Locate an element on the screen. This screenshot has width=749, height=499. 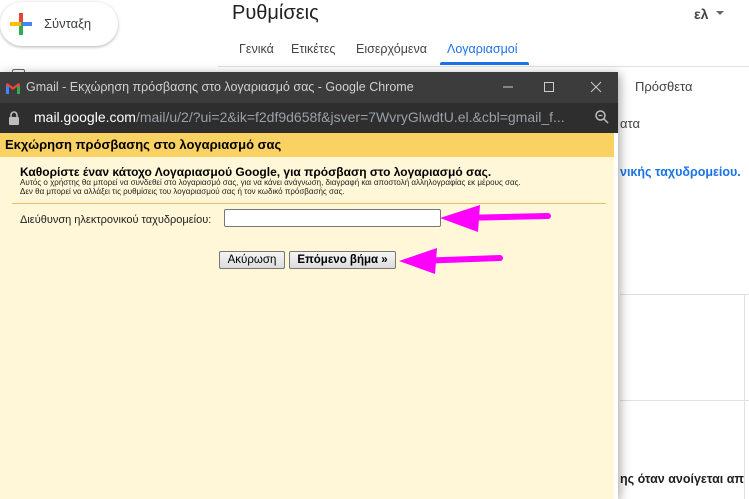
settings-link: νικής ταχυδρομείου. is located at coordinates (680, 172).